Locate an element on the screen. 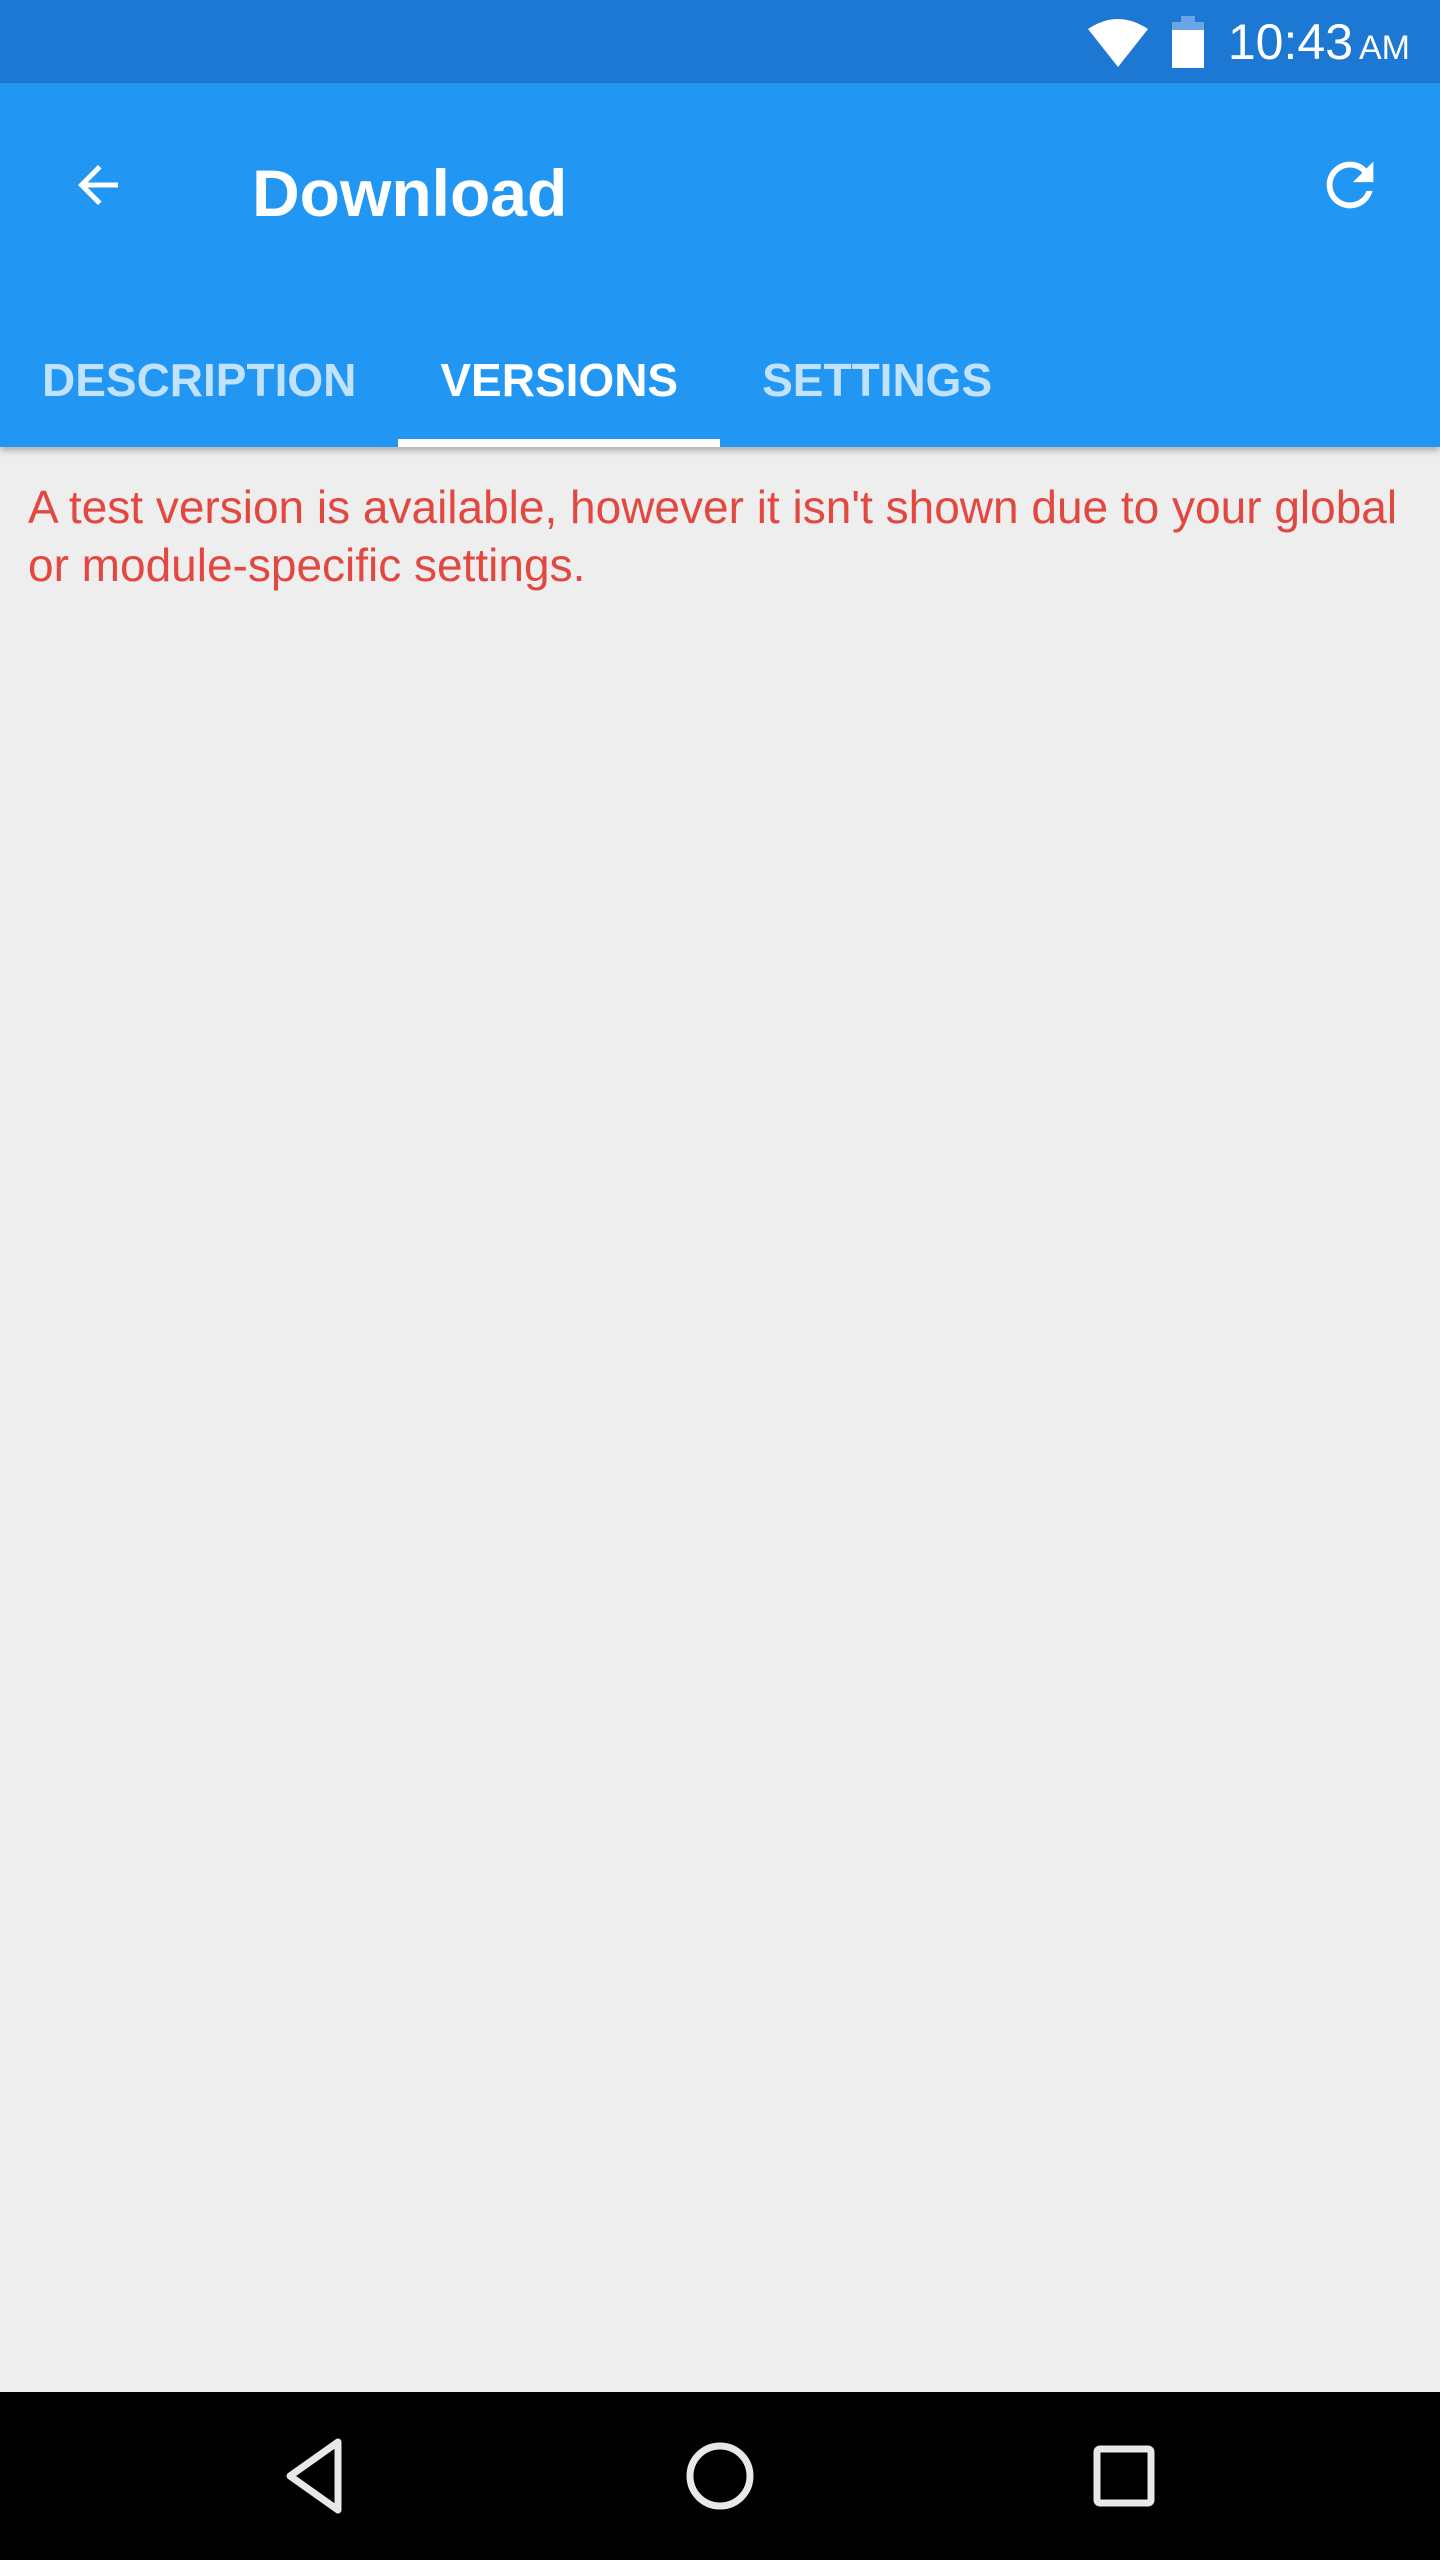  page-title: Download is located at coordinates (410, 193).